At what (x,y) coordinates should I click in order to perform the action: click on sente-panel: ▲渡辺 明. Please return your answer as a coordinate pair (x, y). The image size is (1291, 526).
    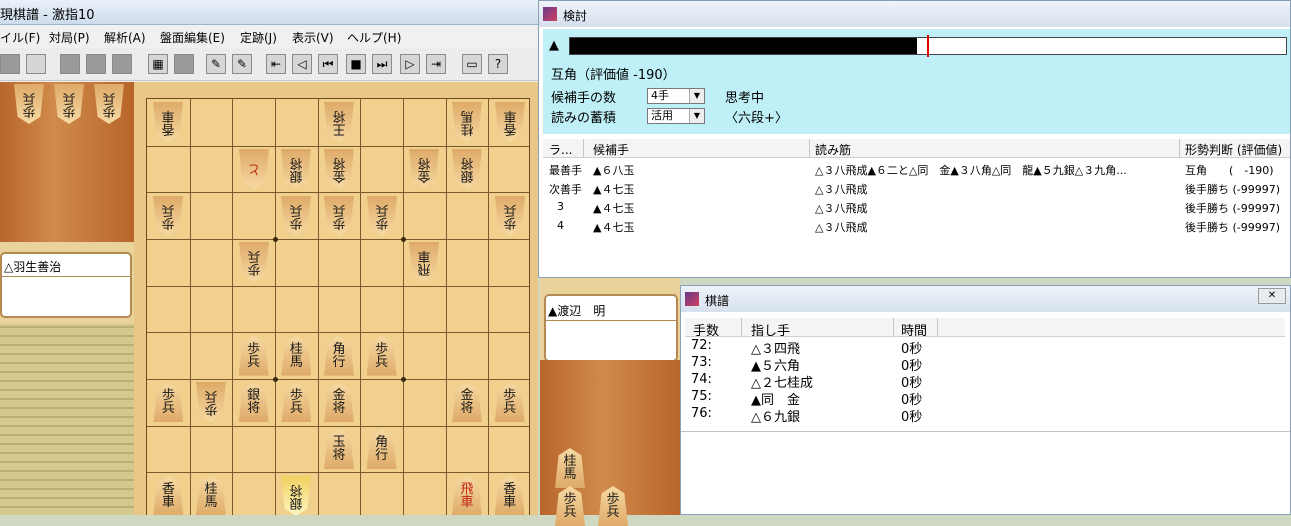
    Looking at the image, I should click on (610, 320).